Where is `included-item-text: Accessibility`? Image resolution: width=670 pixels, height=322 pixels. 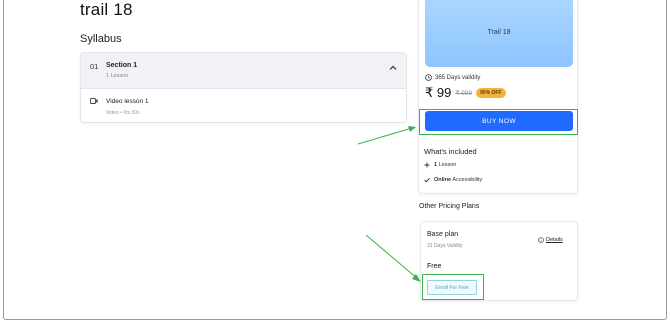
included-item-text: Accessibility is located at coordinates (467, 180).